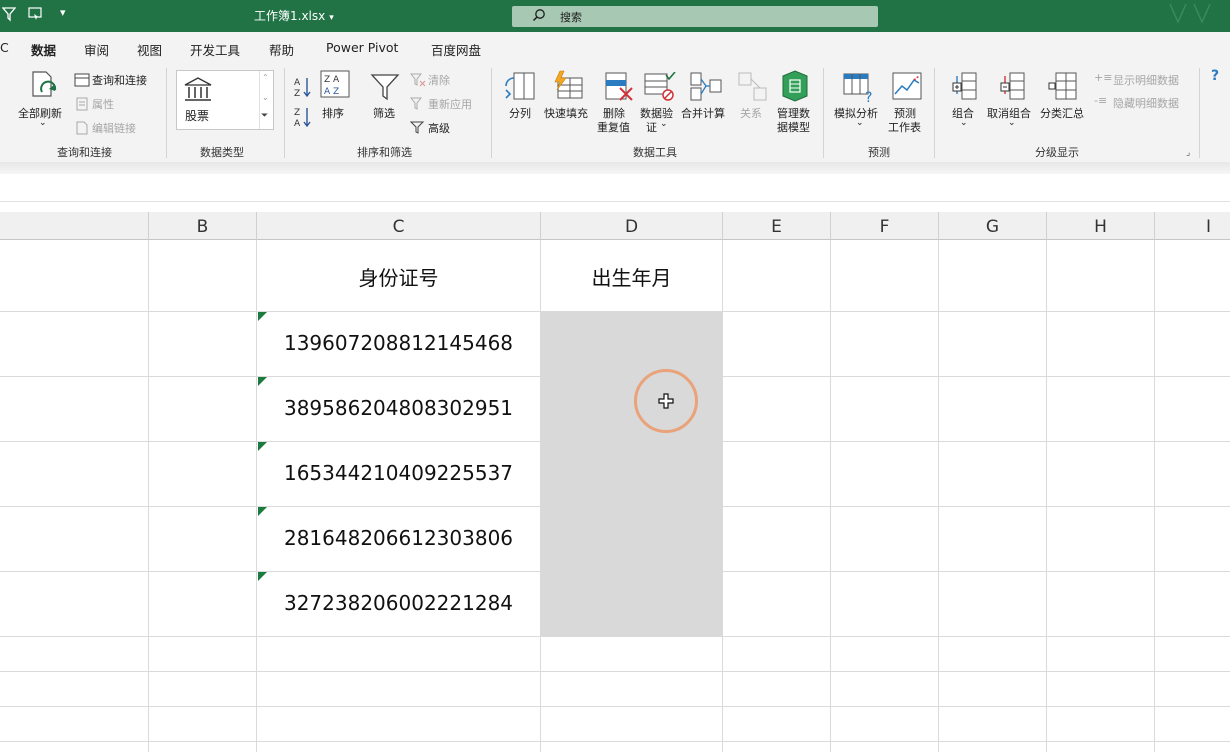 The height and width of the screenshot is (752, 1230). I want to click on sort-button: 排序, so click(333, 113).